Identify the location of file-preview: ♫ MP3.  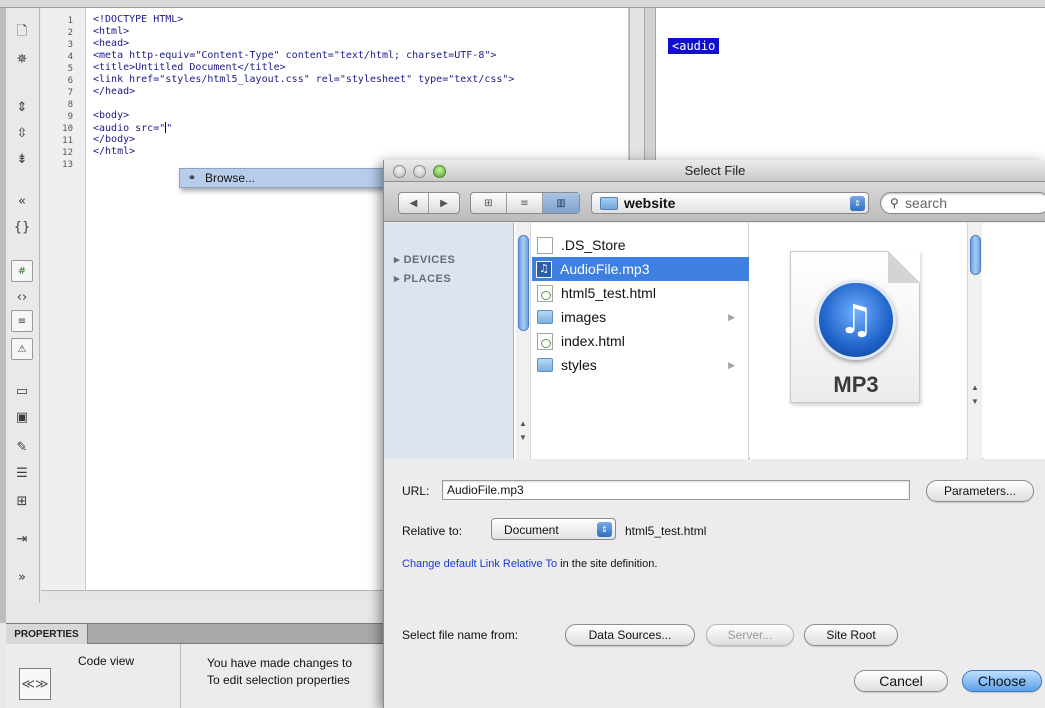
(858, 341).